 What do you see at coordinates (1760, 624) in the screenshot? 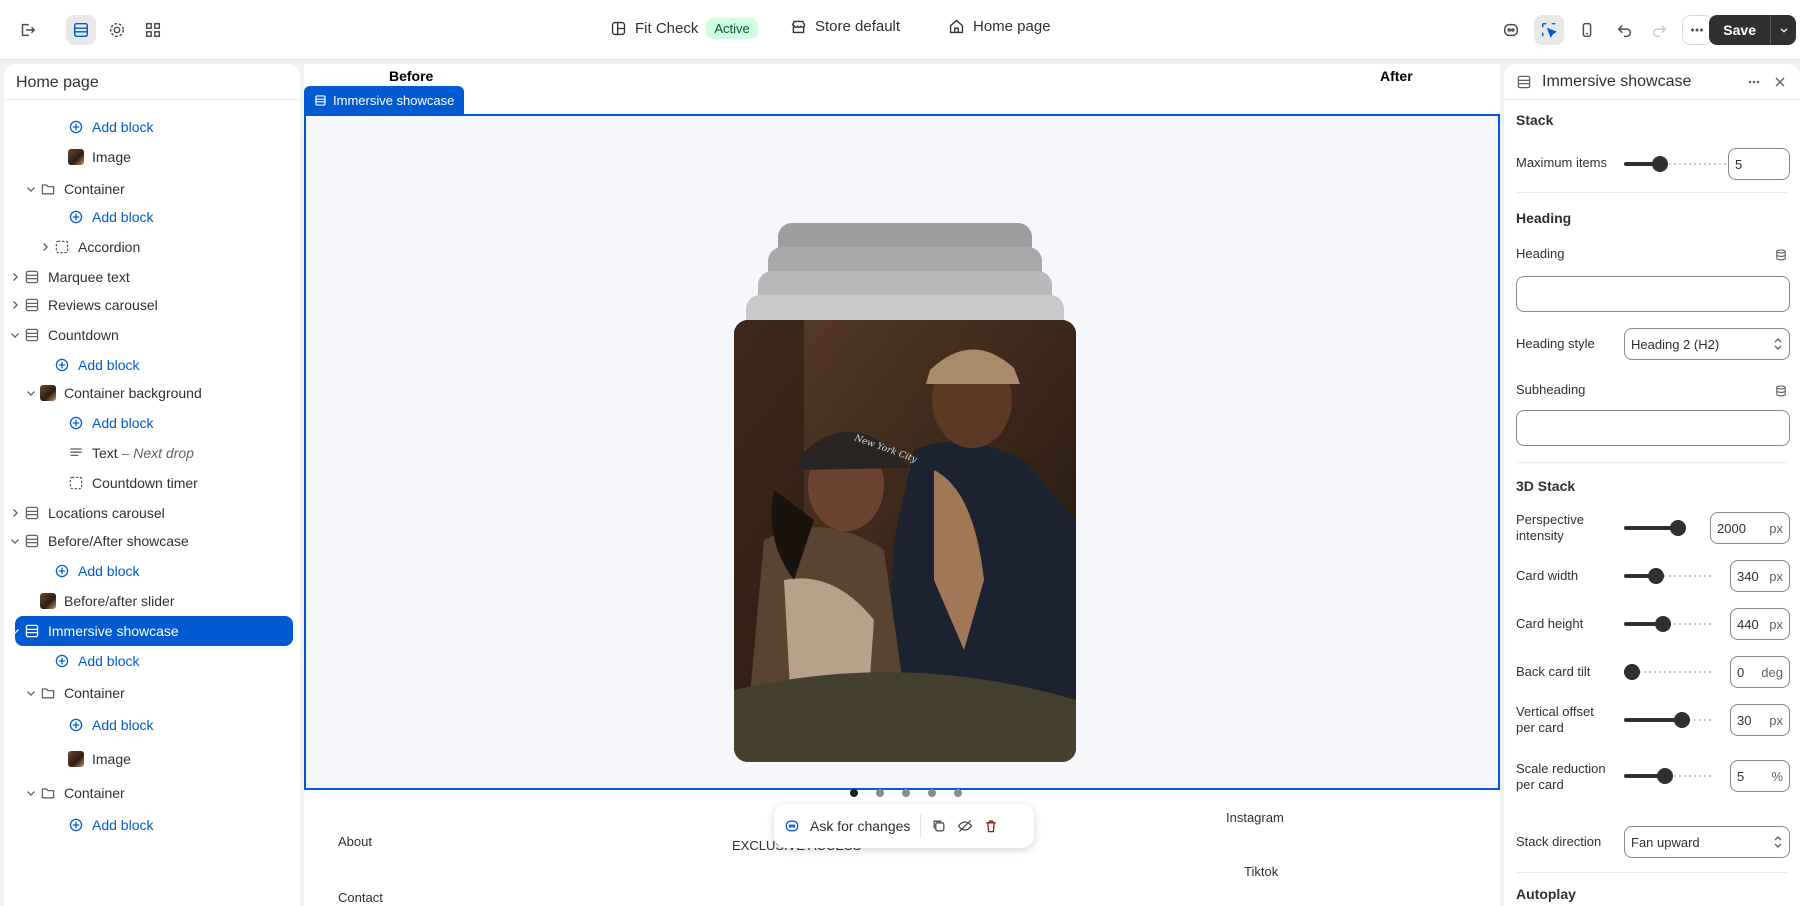
I see `card-height-input: 440 px` at bounding box center [1760, 624].